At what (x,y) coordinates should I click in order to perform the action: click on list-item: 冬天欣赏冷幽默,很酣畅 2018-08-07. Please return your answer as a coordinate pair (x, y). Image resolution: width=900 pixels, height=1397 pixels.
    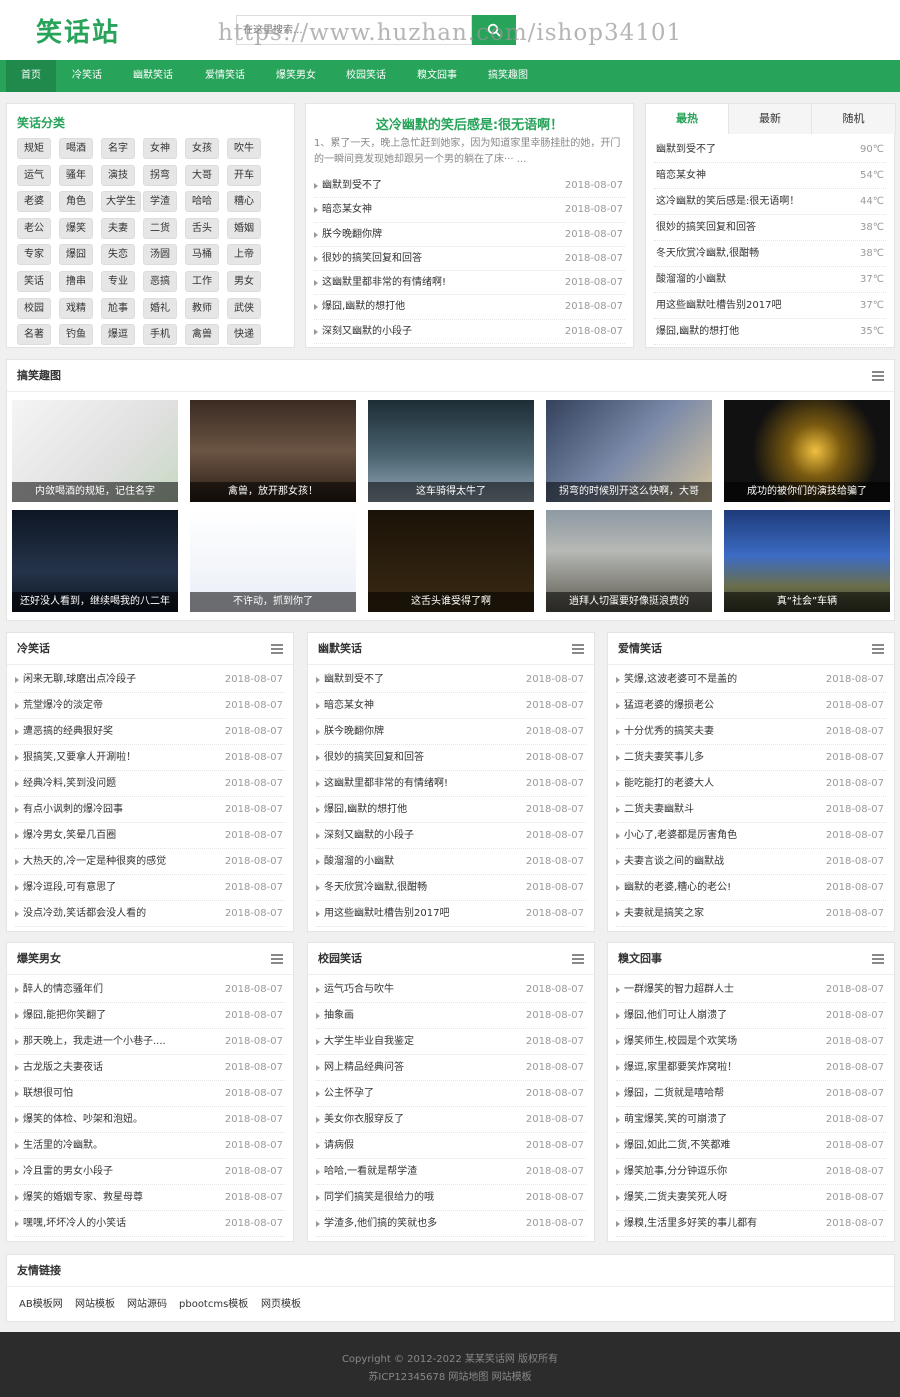
    Looking at the image, I should click on (451, 888).